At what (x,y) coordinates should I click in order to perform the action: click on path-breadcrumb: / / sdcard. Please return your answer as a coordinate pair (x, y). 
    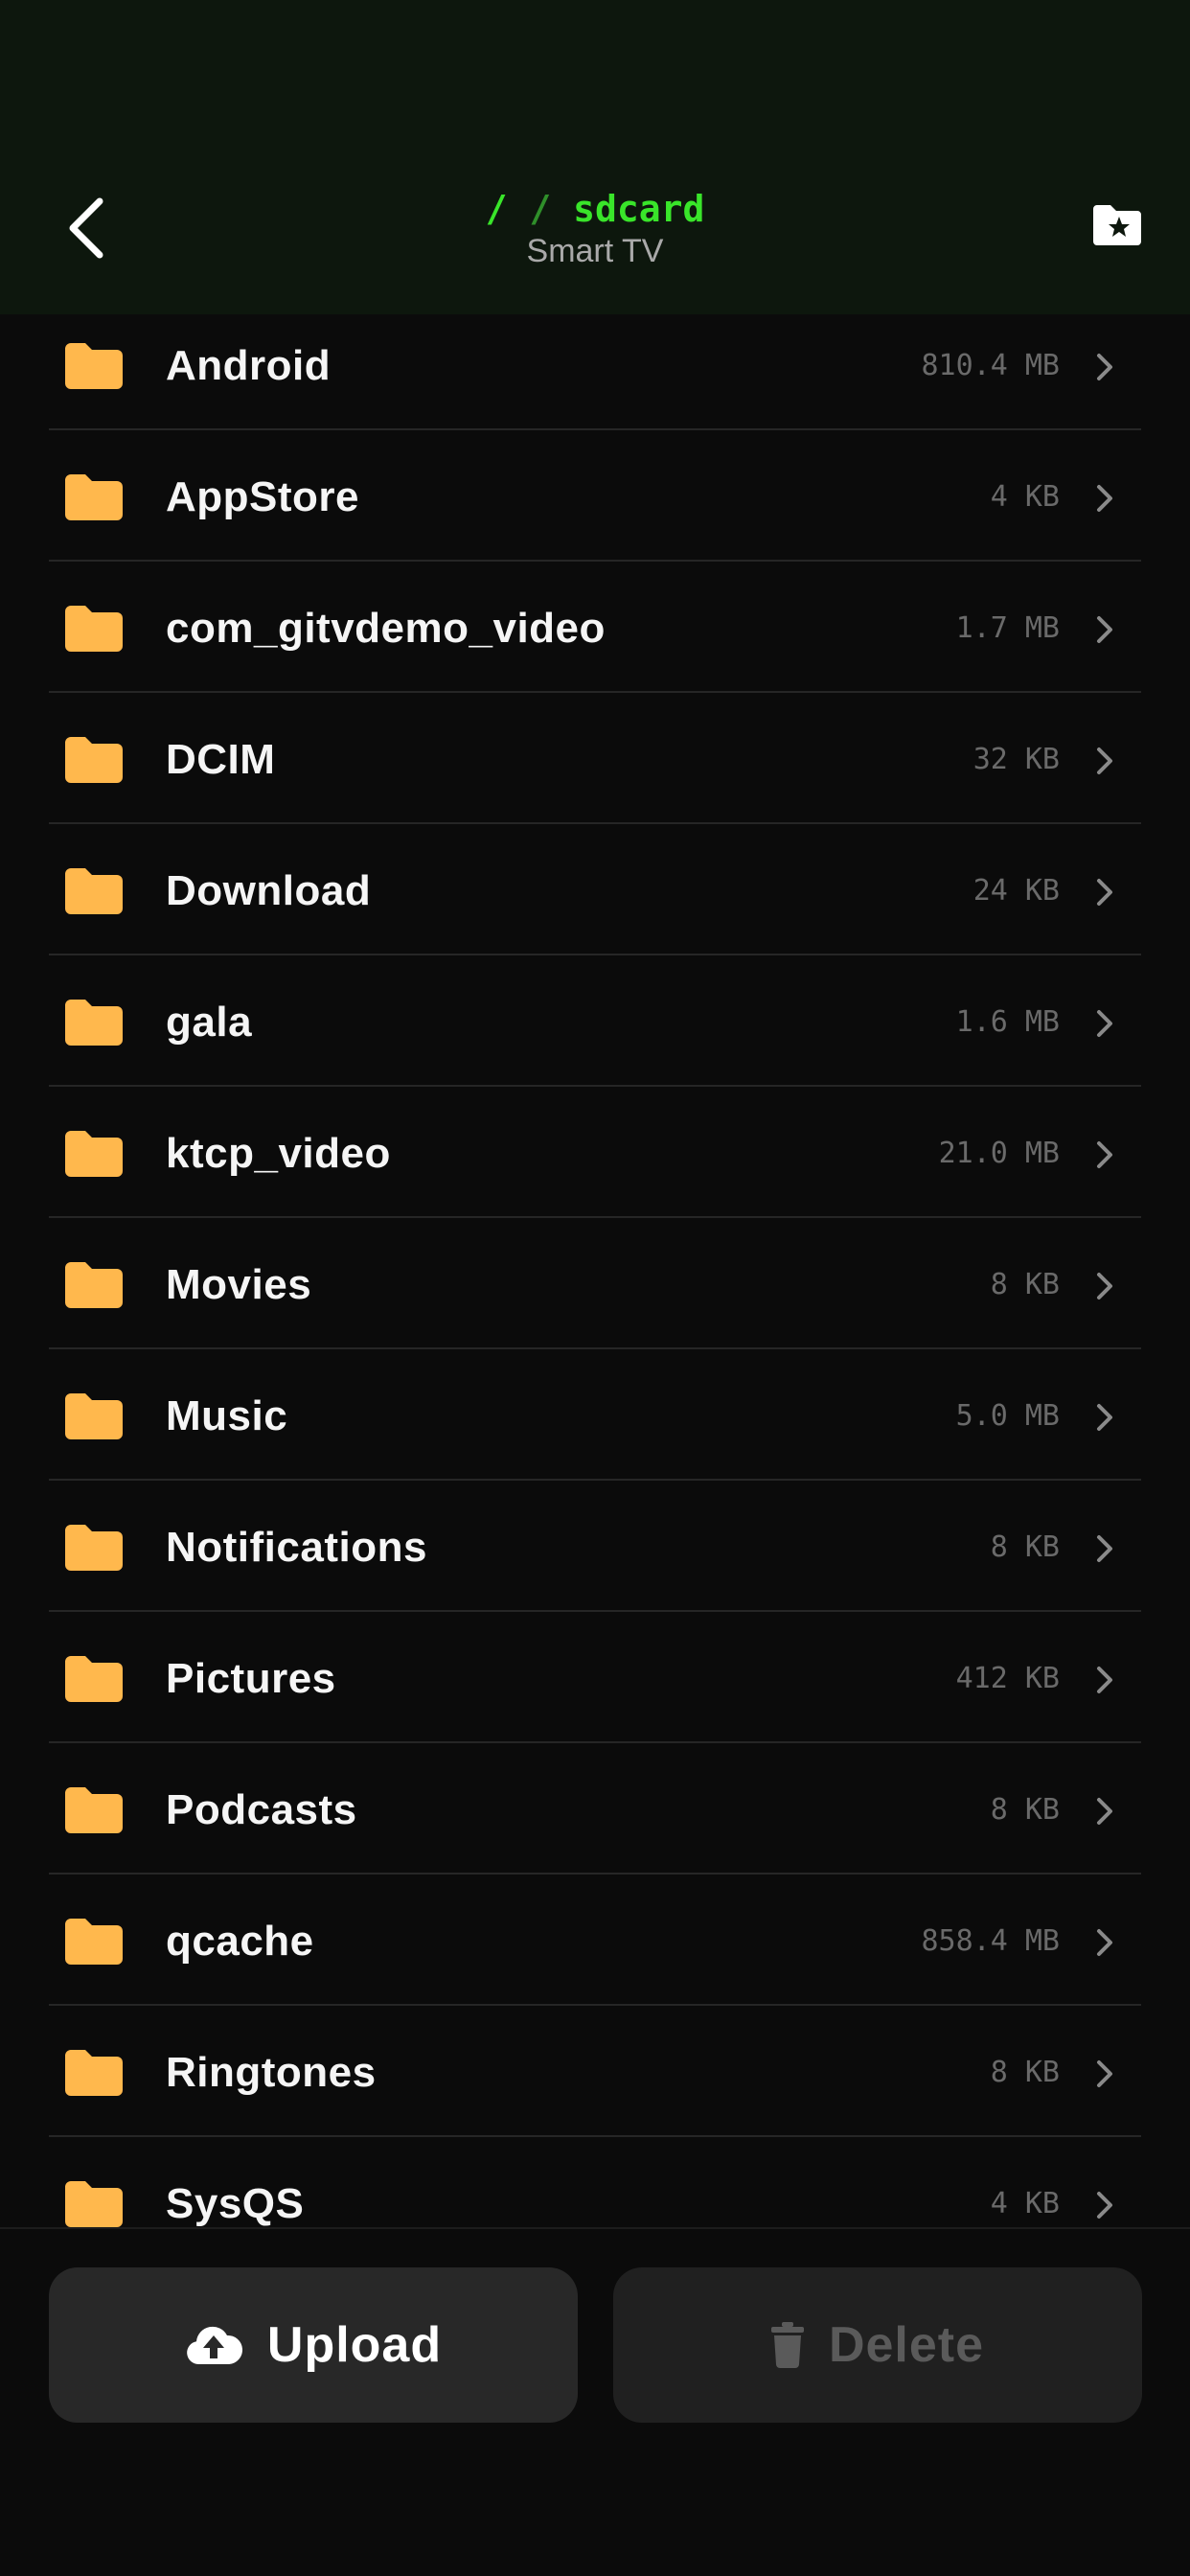
    Looking at the image, I should click on (595, 209).